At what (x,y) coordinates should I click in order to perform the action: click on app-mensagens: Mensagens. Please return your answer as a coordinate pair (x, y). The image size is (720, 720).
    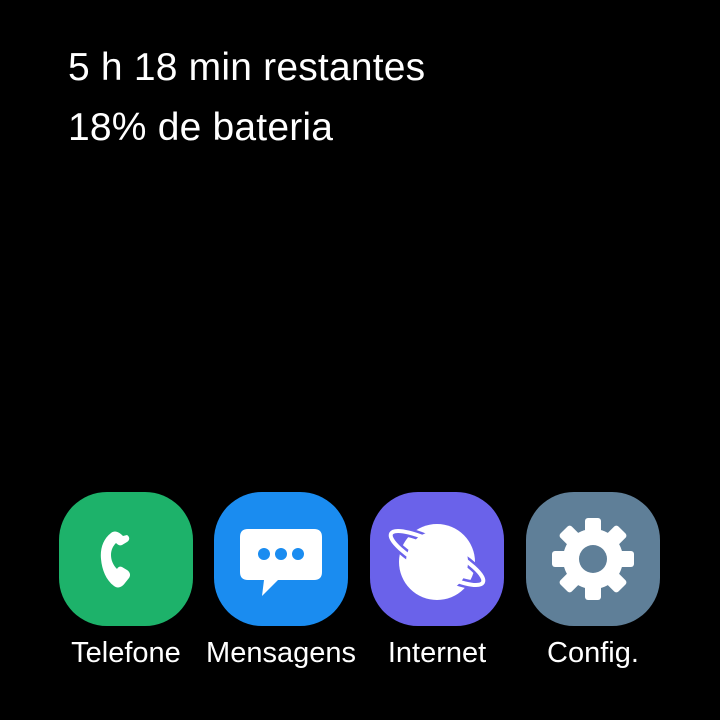
    Looking at the image, I should click on (281, 606).